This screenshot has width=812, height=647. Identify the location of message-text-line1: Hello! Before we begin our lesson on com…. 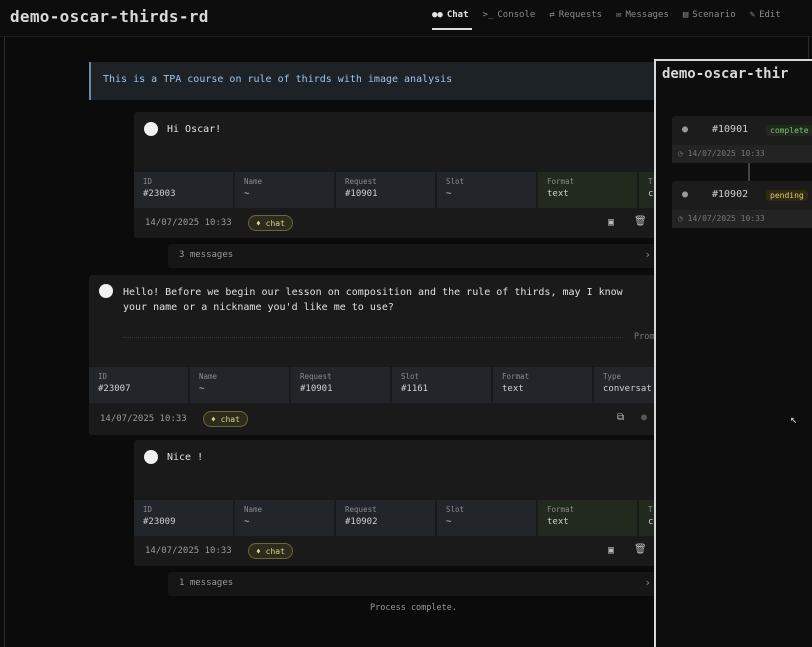
(373, 292).